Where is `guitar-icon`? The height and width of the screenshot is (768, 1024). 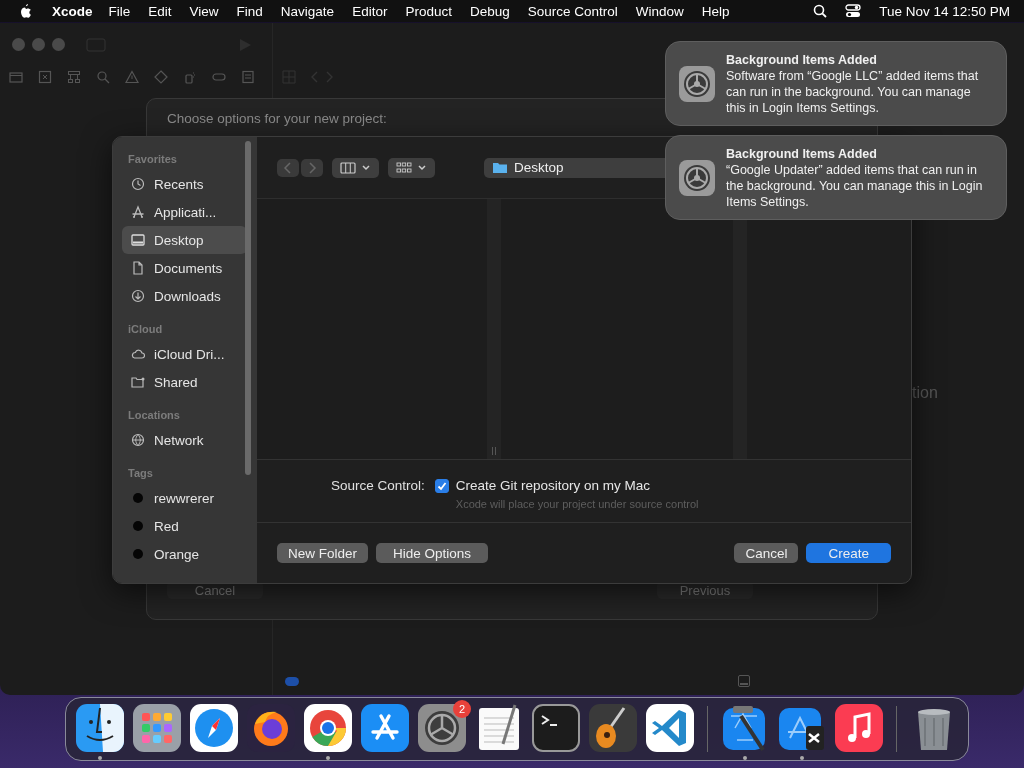
guitar-icon is located at coordinates (613, 728).